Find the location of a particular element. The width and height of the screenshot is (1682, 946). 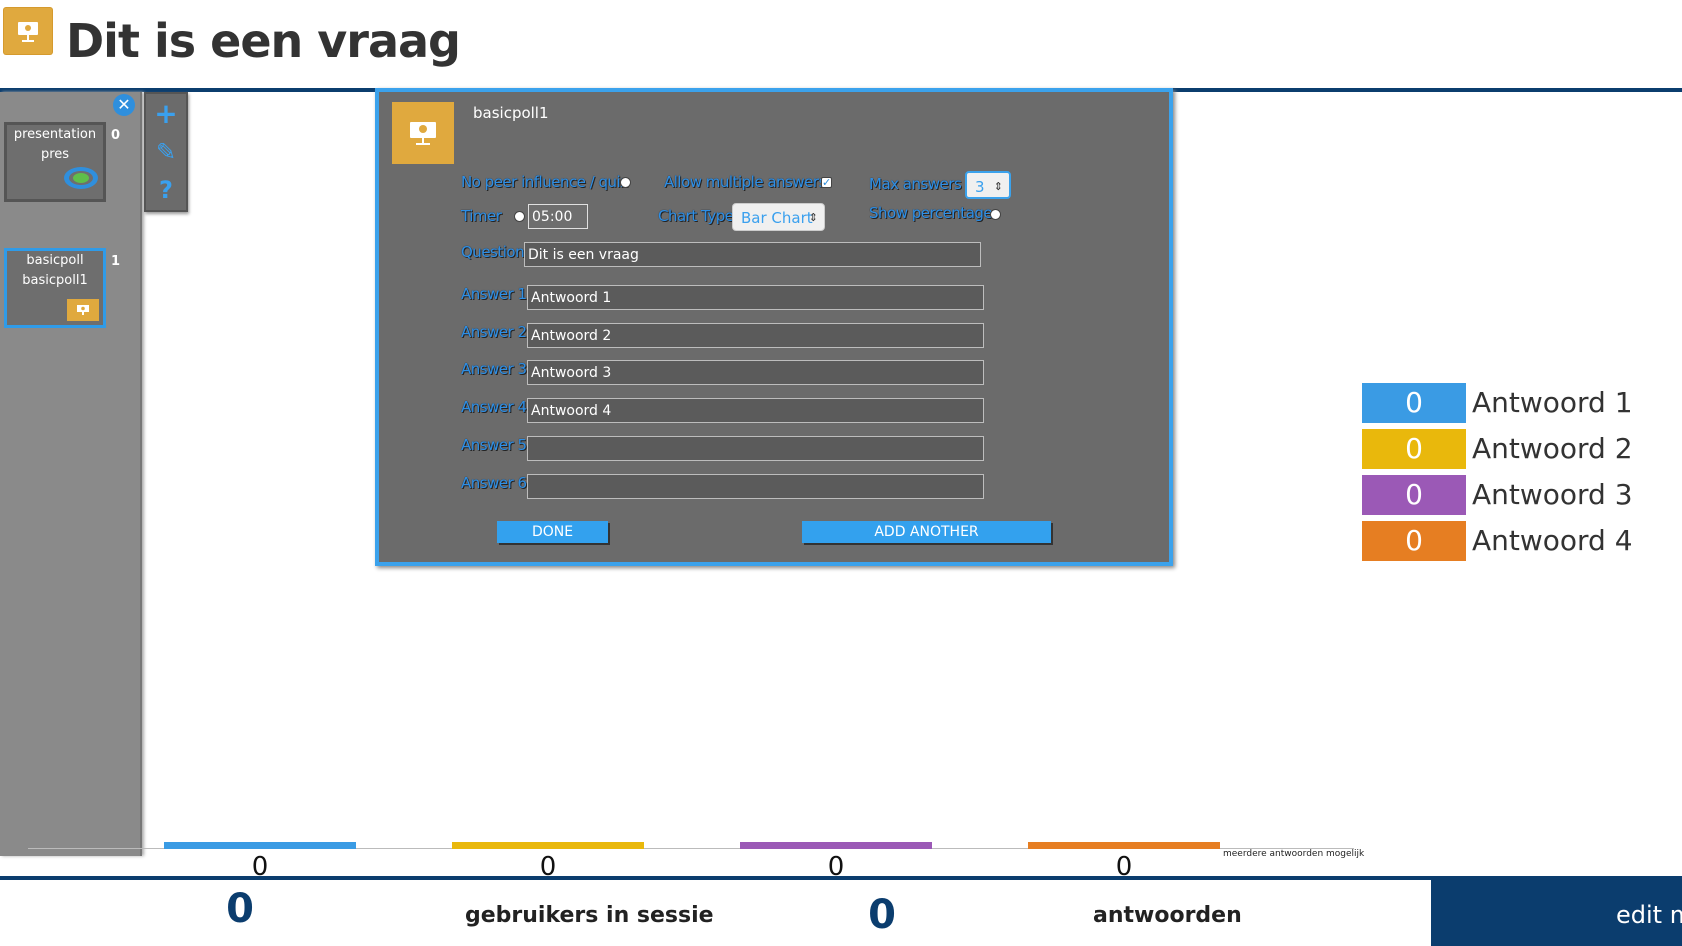

answer-input: Antwoord 3 is located at coordinates (755, 372).